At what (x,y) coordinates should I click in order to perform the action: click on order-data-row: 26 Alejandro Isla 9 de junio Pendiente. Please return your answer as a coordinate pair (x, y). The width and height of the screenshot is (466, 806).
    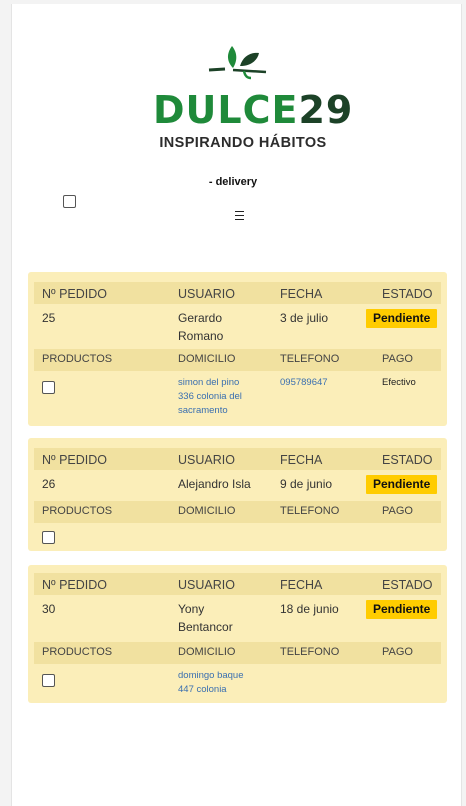
    Looking at the image, I should click on (237, 486).